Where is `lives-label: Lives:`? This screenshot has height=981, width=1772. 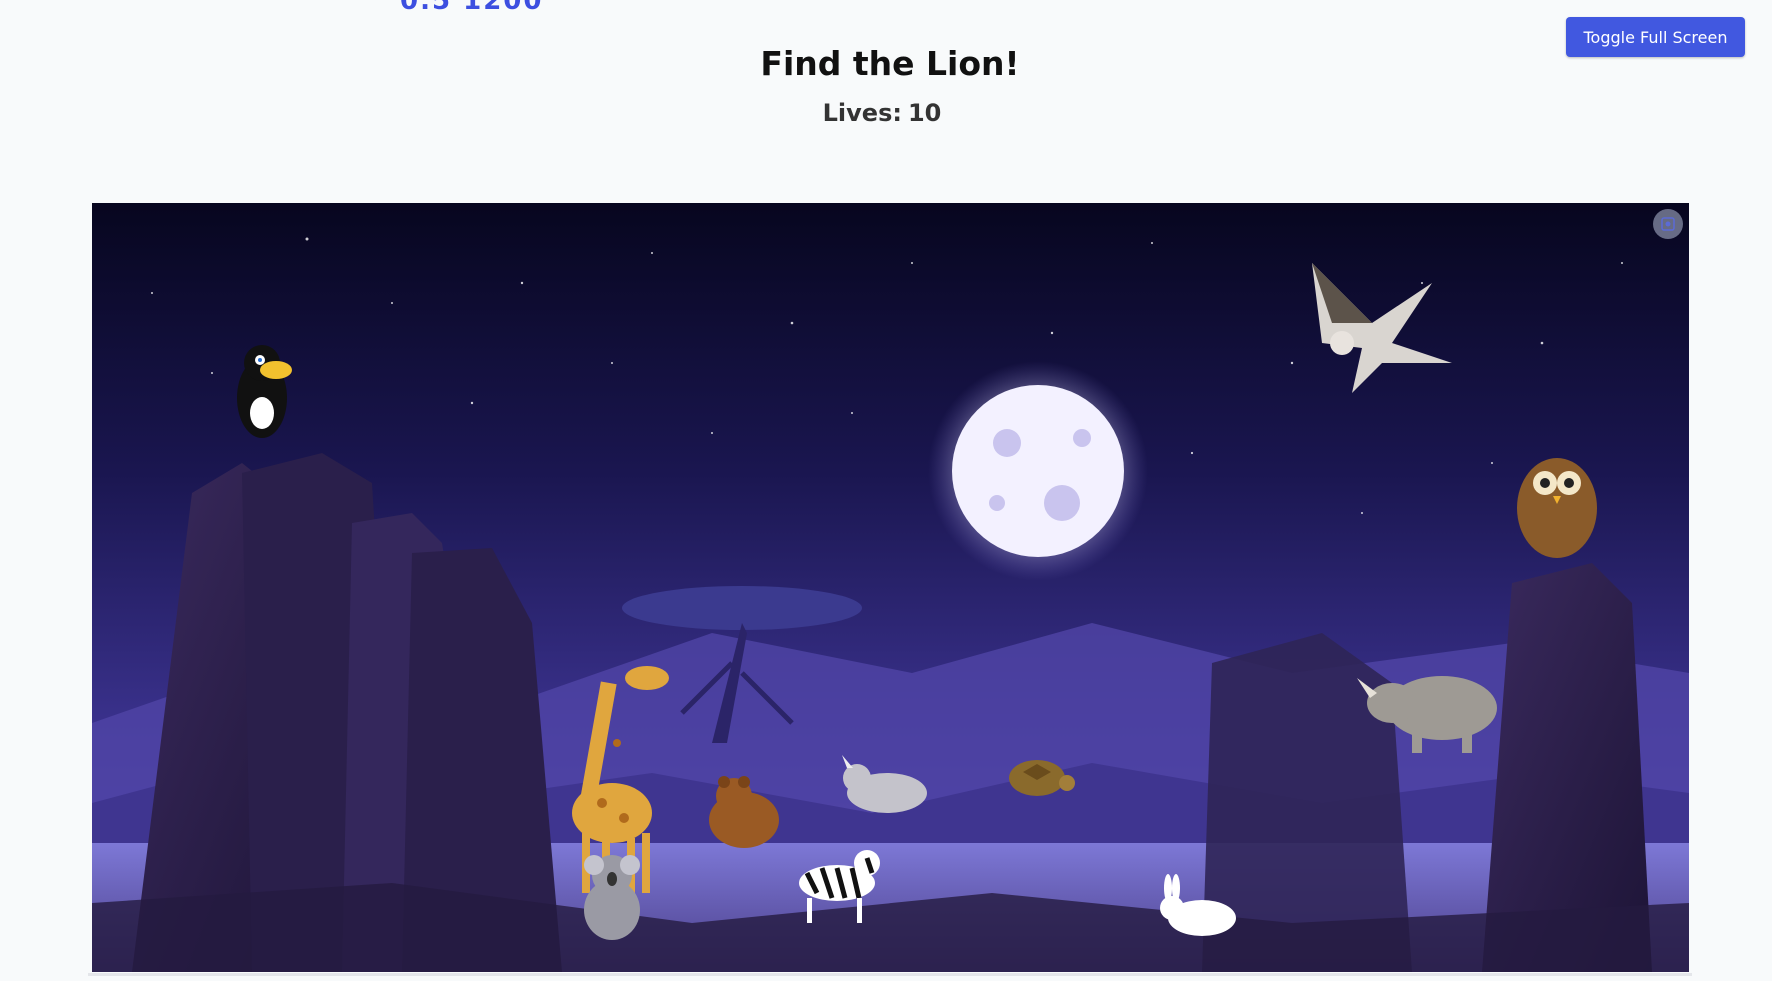
lives-label: Lives: is located at coordinates (862, 113).